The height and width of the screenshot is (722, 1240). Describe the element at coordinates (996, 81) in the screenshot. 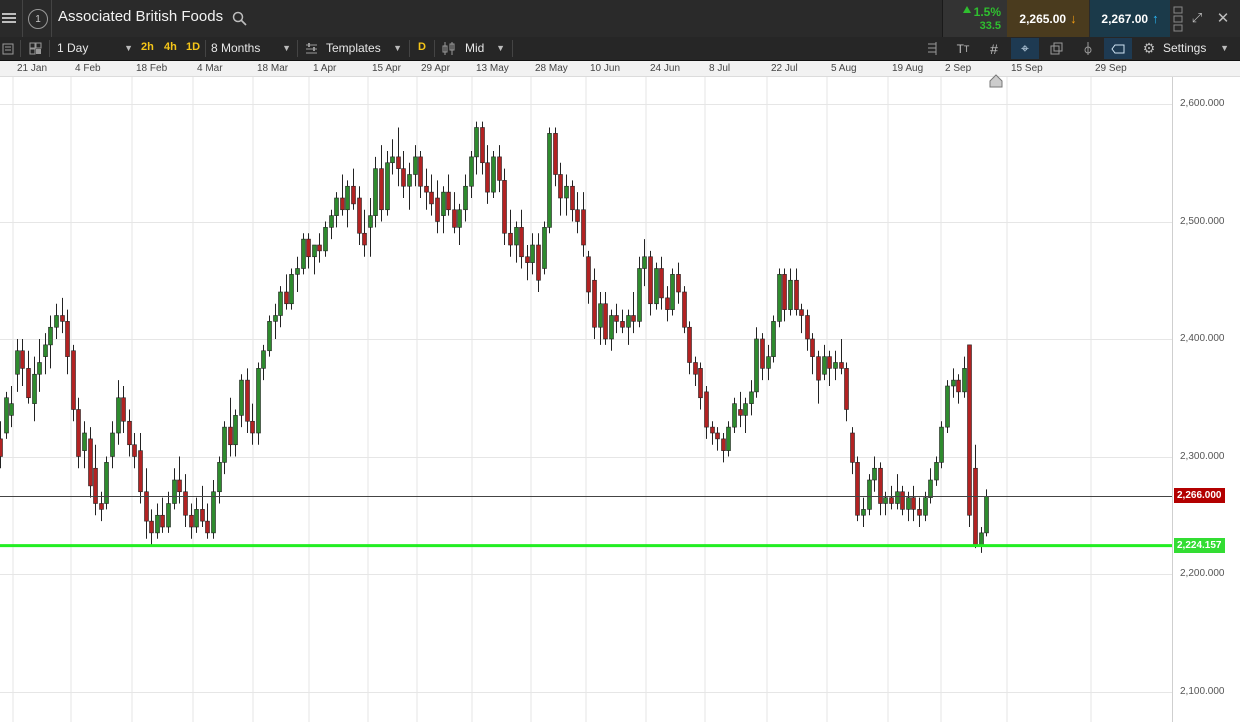

I see `scroll-to-latest-icon` at that location.